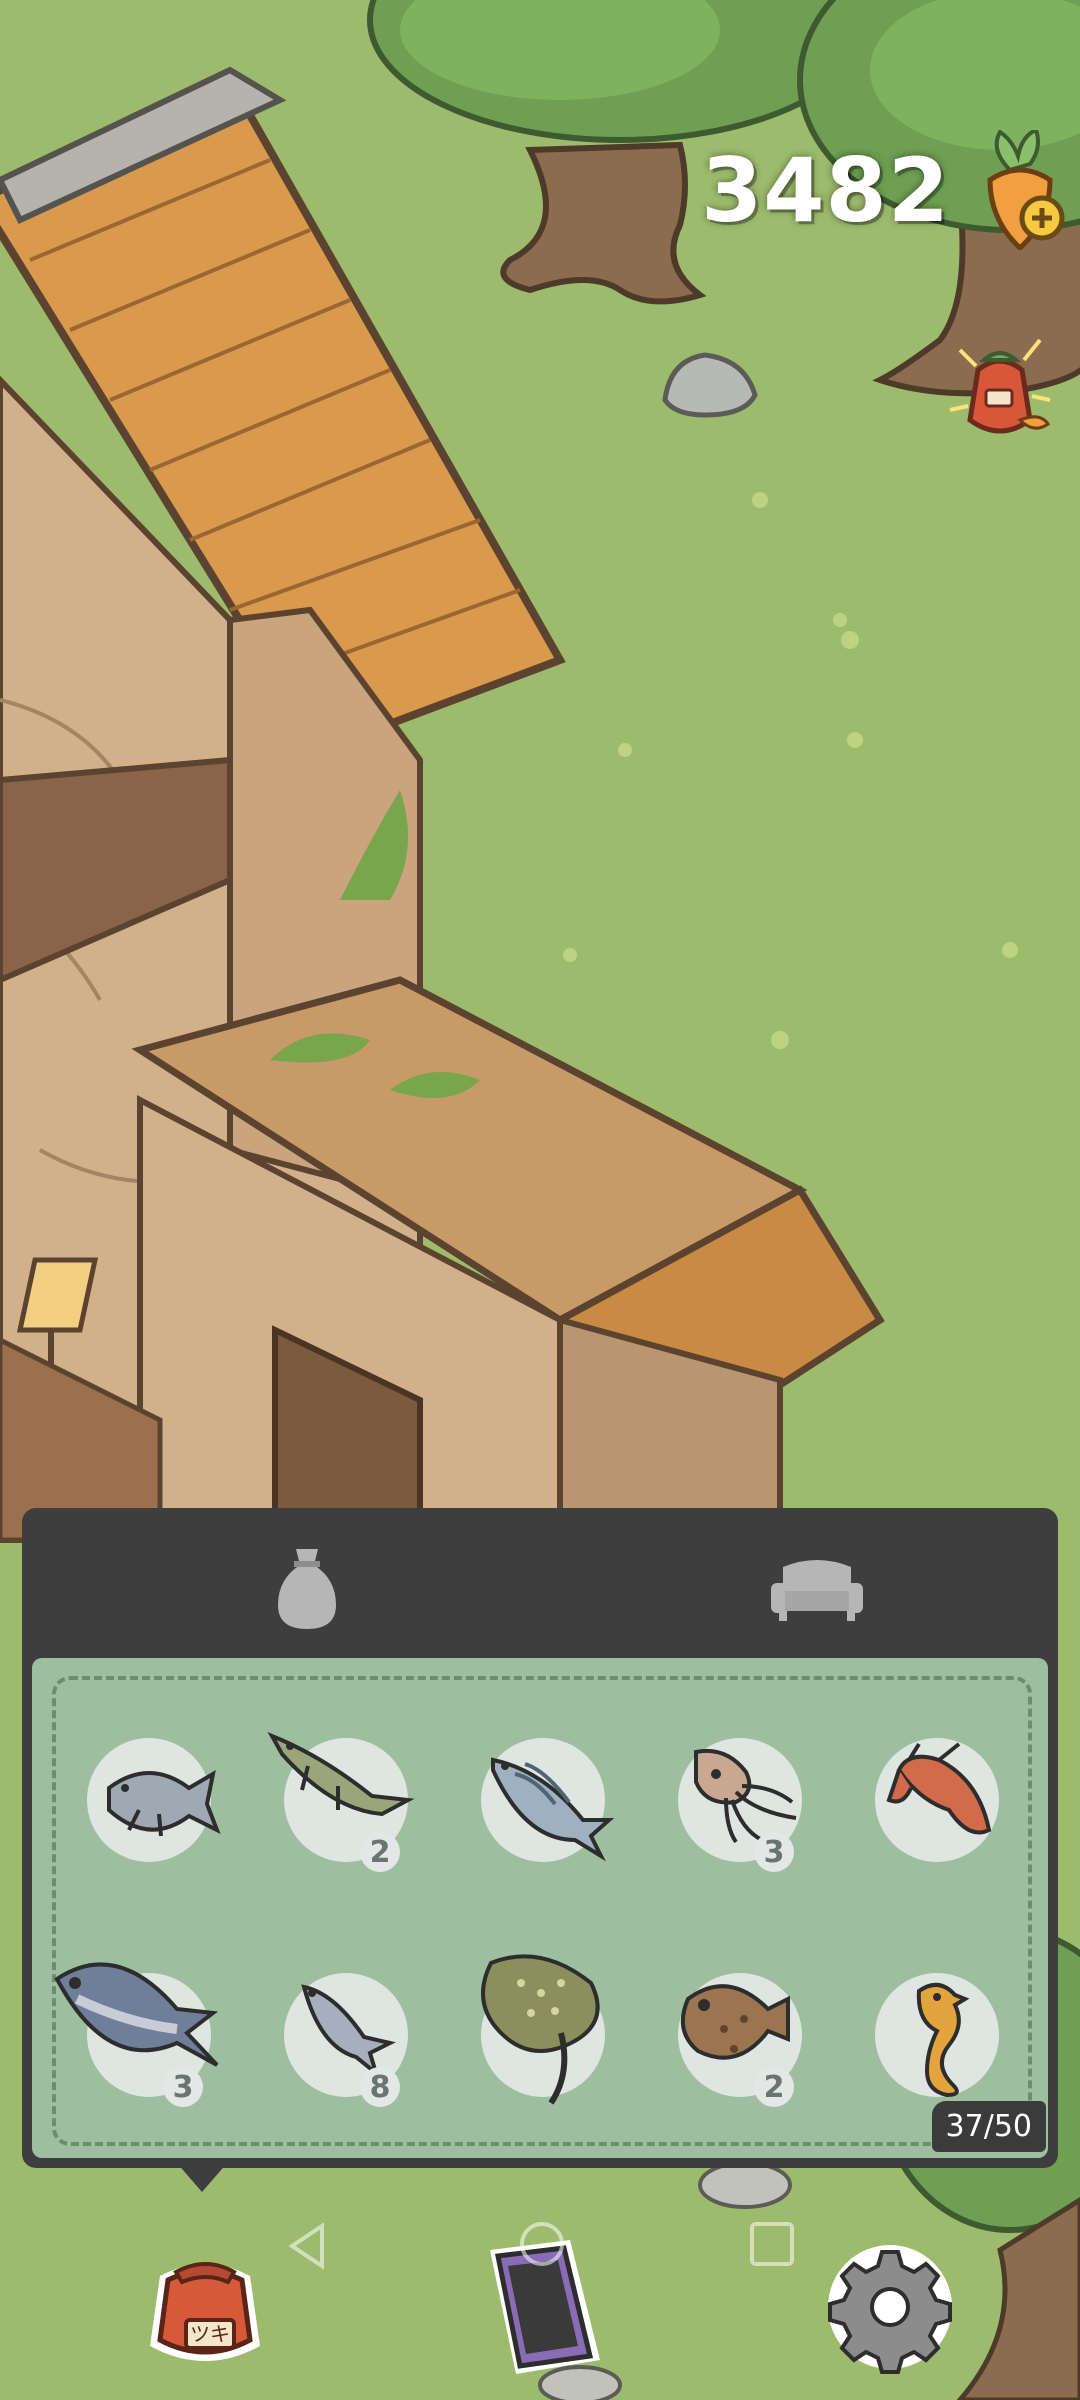 This screenshot has height=2400, width=1080. What do you see at coordinates (1020, 190) in the screenshot?
I see `carrot-coin-icon` at bounding box center [1020, 190].